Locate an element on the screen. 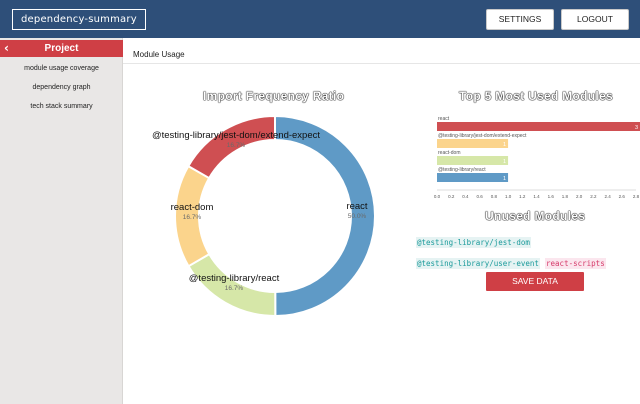 This screenshot has height=404, width=640. x-tick-label: 1.4 is located at coordinates (536, 196).